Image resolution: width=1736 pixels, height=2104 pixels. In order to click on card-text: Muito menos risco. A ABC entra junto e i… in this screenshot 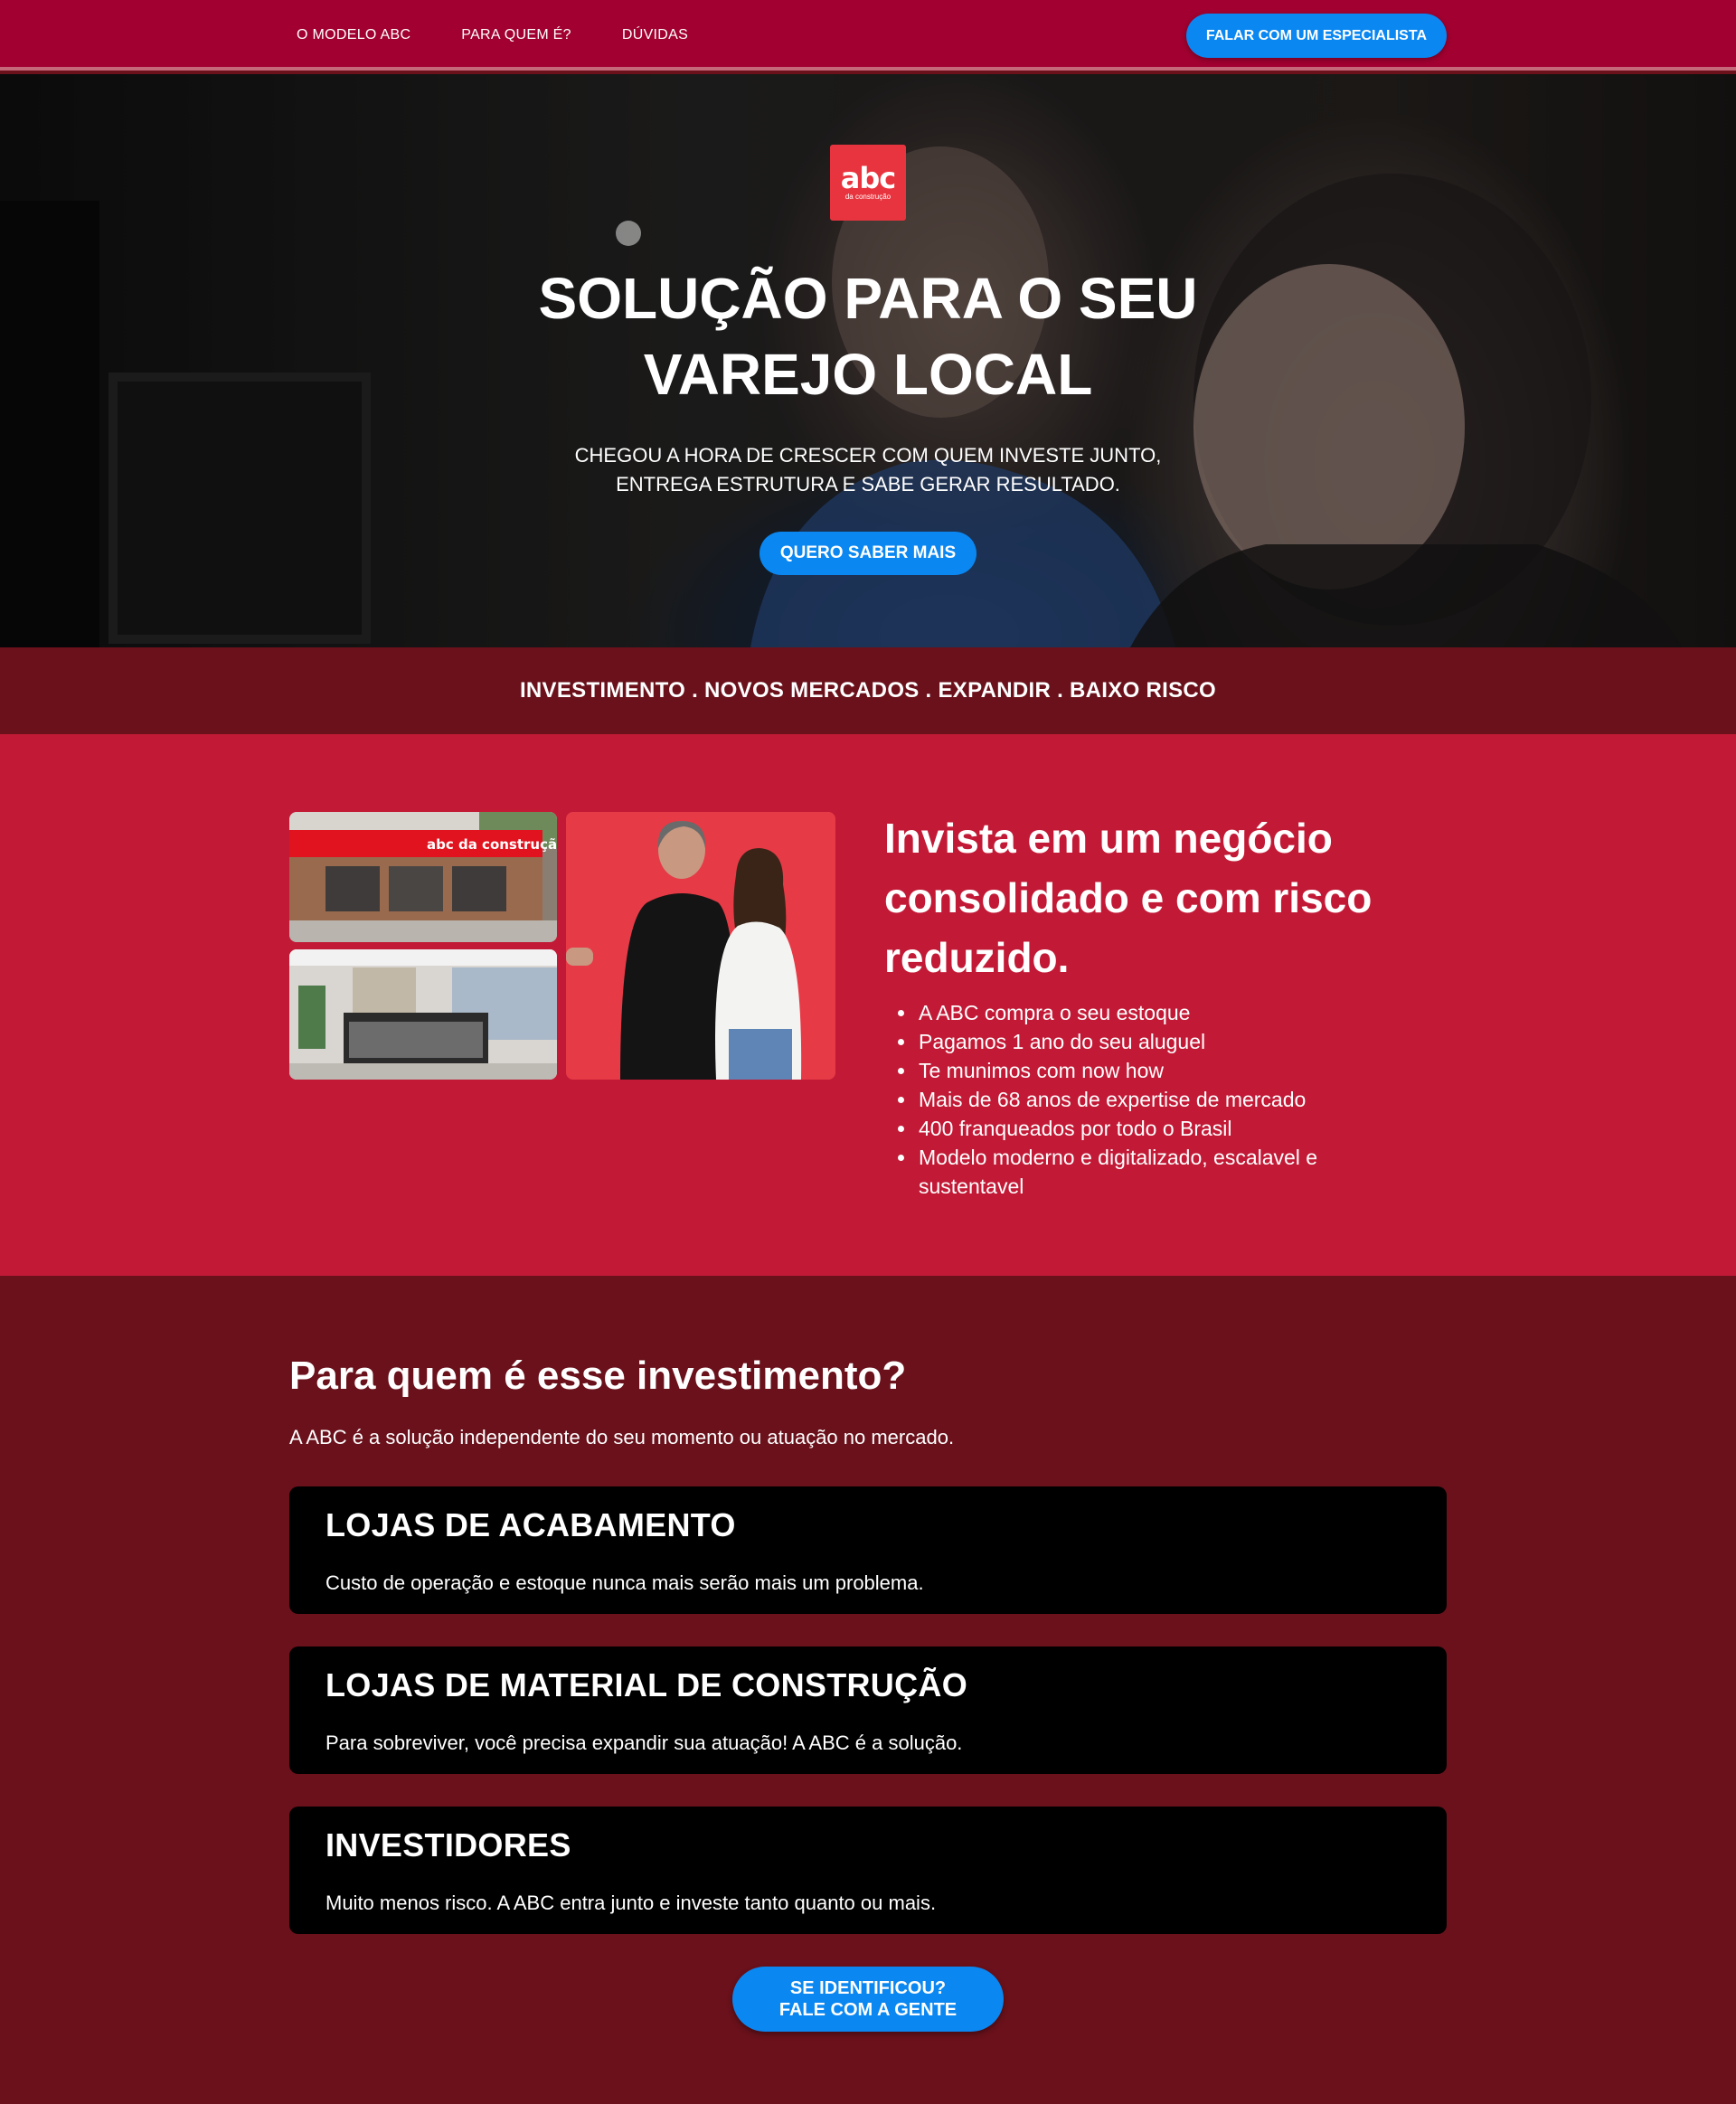, I will do `click(631, 1903)`.